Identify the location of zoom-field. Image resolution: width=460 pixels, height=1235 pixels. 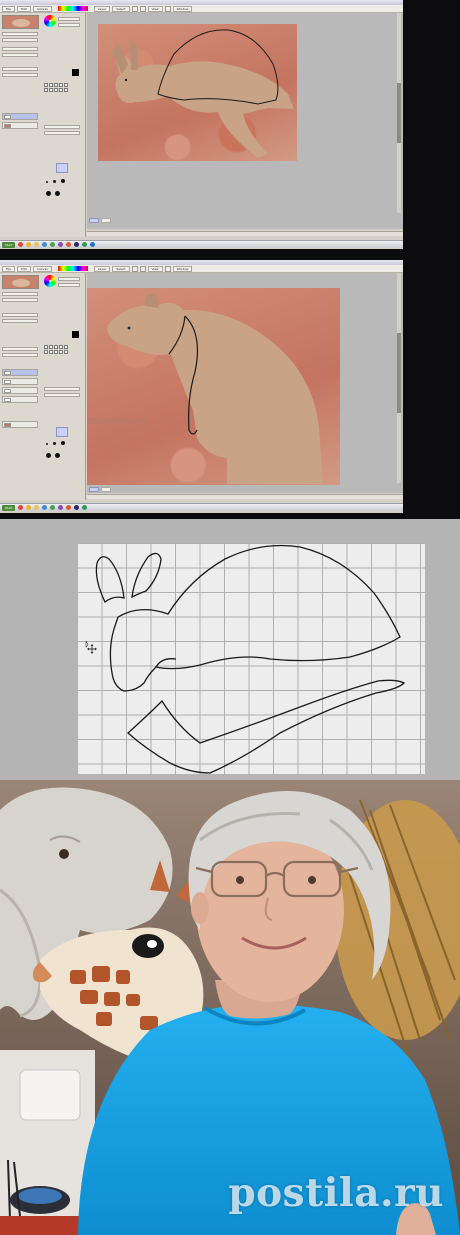
(20, 34).